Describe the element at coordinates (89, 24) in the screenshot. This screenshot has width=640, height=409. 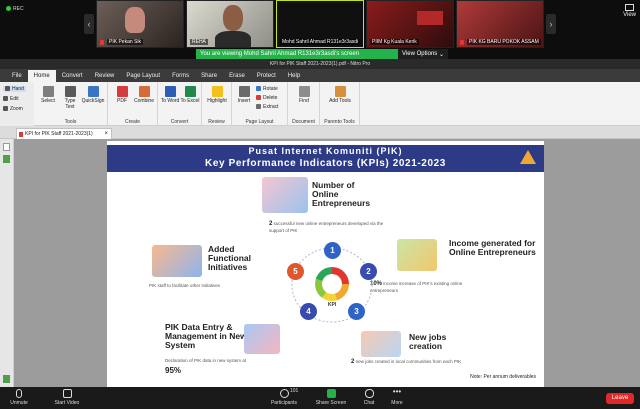
I see `gallery-prev-arrow: ‹` at that location.